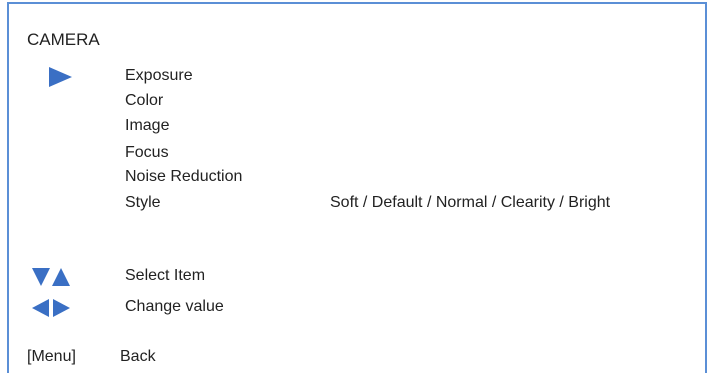 This screenshot has width=709, height=374. What do you see at coordinates (147, 153) in the screenshot?
I see `menu-item-focus: Focus` at bounding box center [147, 153].